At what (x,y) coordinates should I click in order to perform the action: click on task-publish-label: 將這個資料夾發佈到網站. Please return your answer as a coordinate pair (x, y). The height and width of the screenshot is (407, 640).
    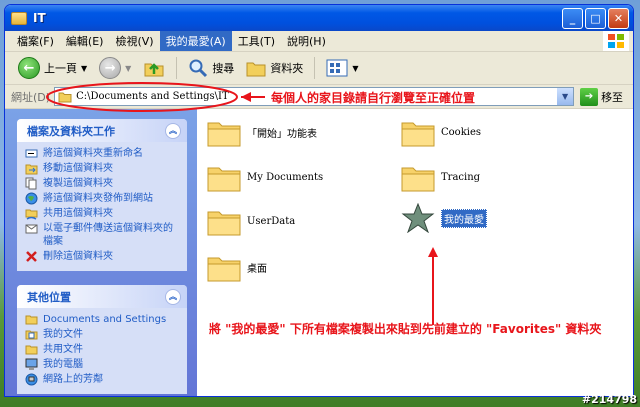
    Looking at the image, I should click on (98, 198).